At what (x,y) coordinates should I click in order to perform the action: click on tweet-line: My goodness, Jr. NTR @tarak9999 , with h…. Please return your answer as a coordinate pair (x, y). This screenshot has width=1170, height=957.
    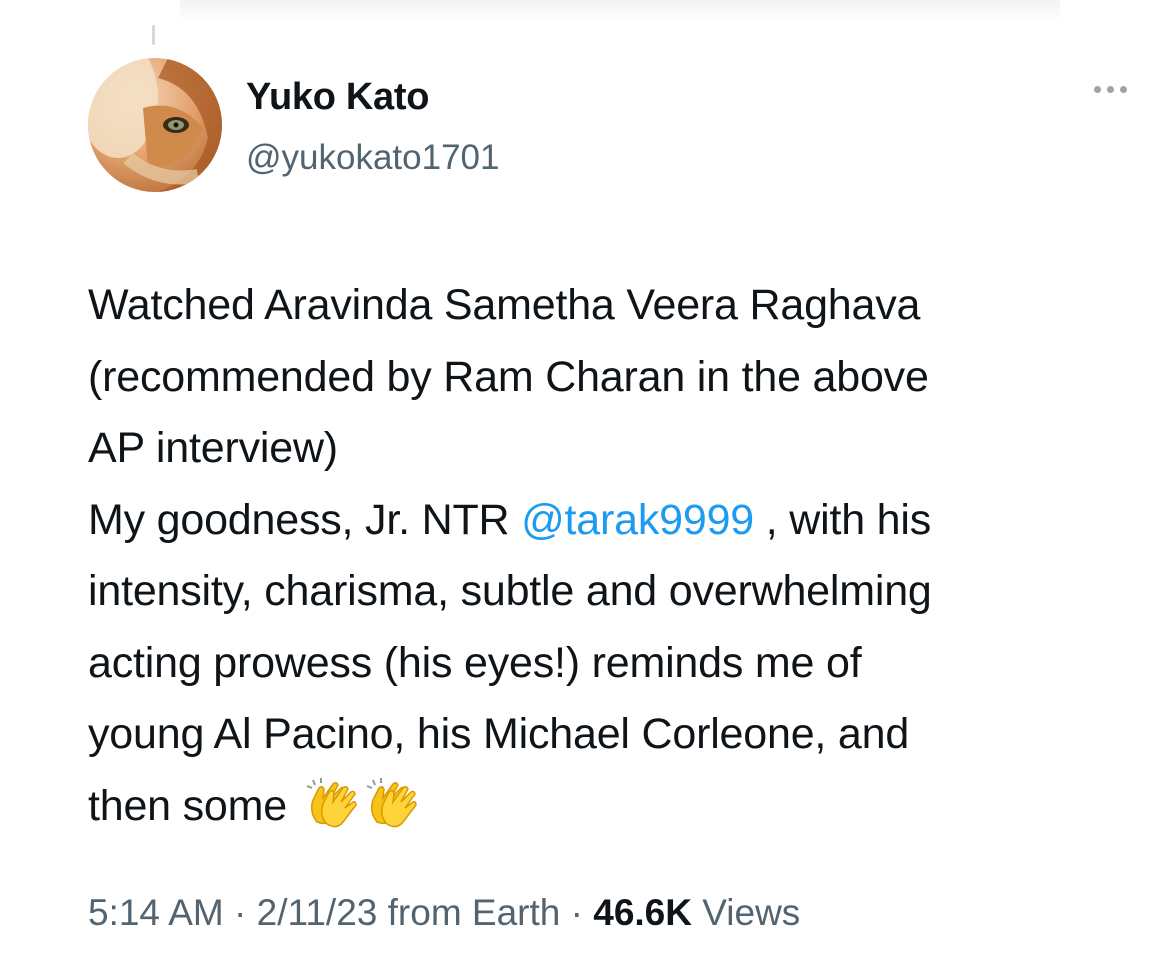
    Looking at the image, I should click on (613, 521).